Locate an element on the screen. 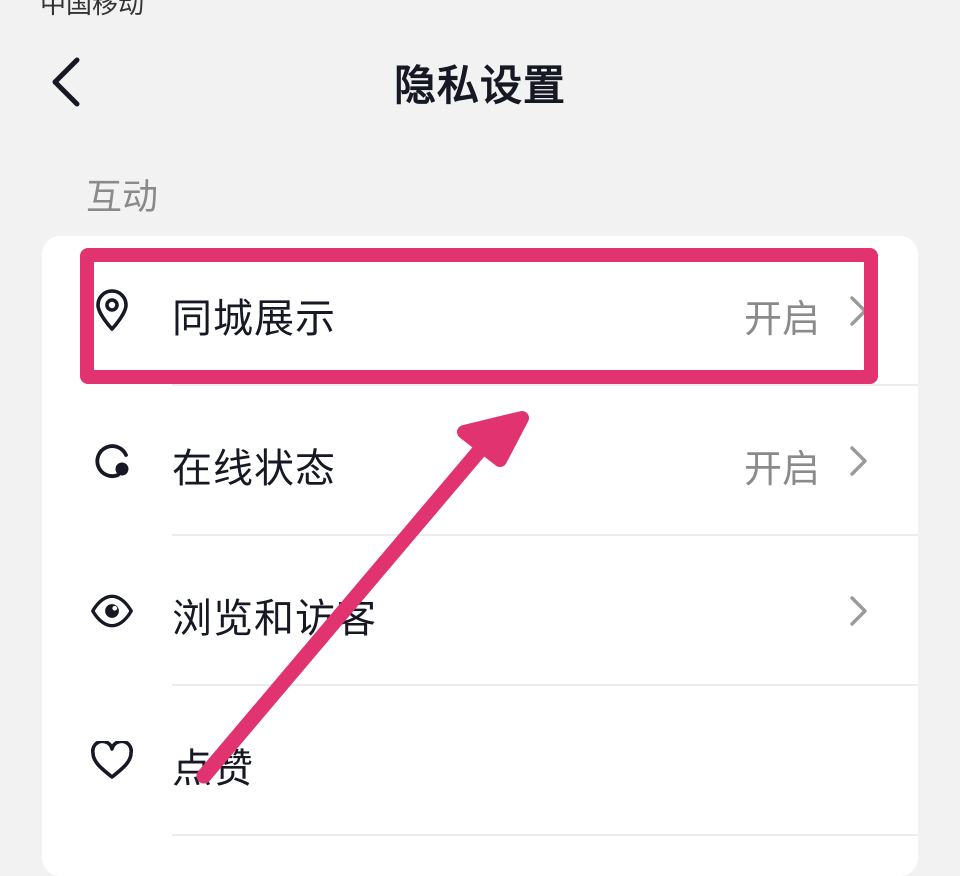  divider is located at coordinates (545, 835).